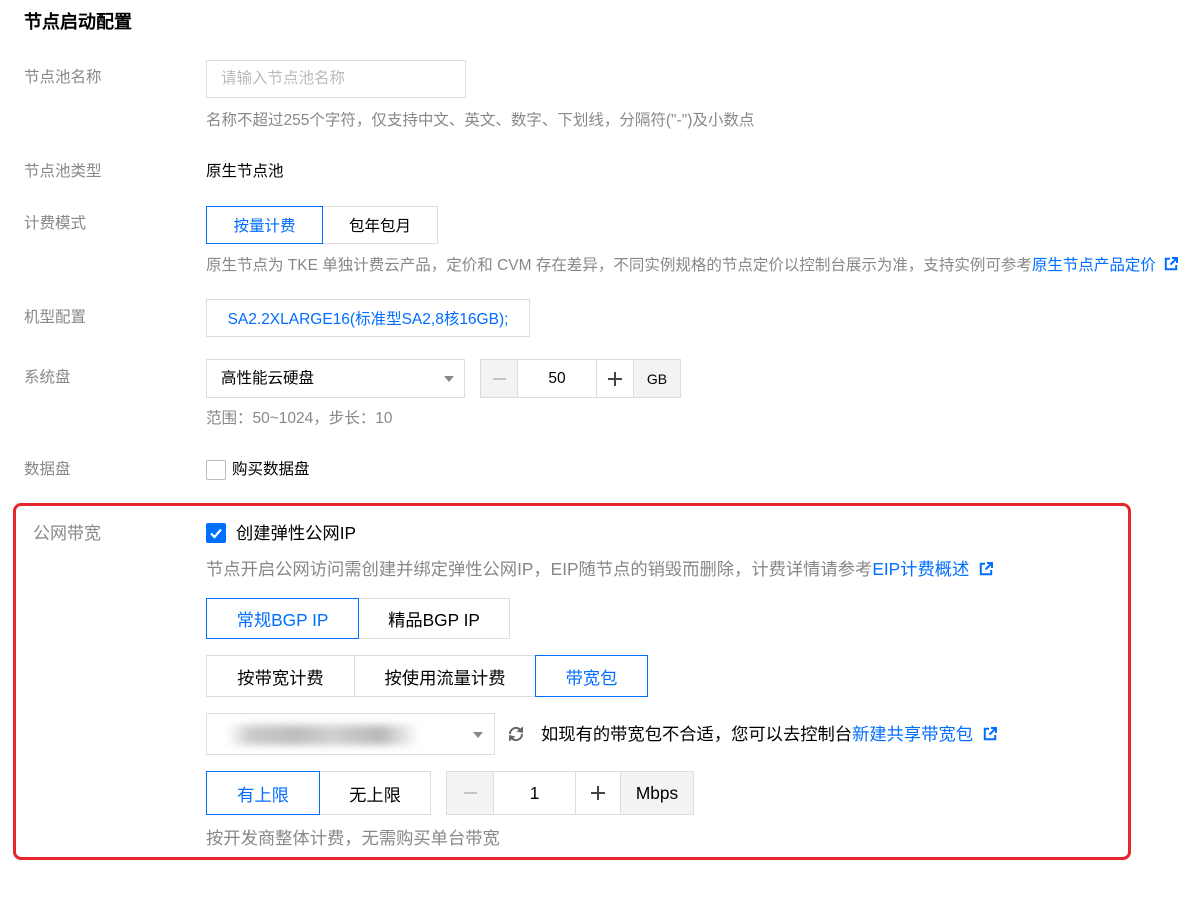 The height and width of the screenshot is (914, 1196). I want to click on create-eip-checkbox, so click(216, 533).